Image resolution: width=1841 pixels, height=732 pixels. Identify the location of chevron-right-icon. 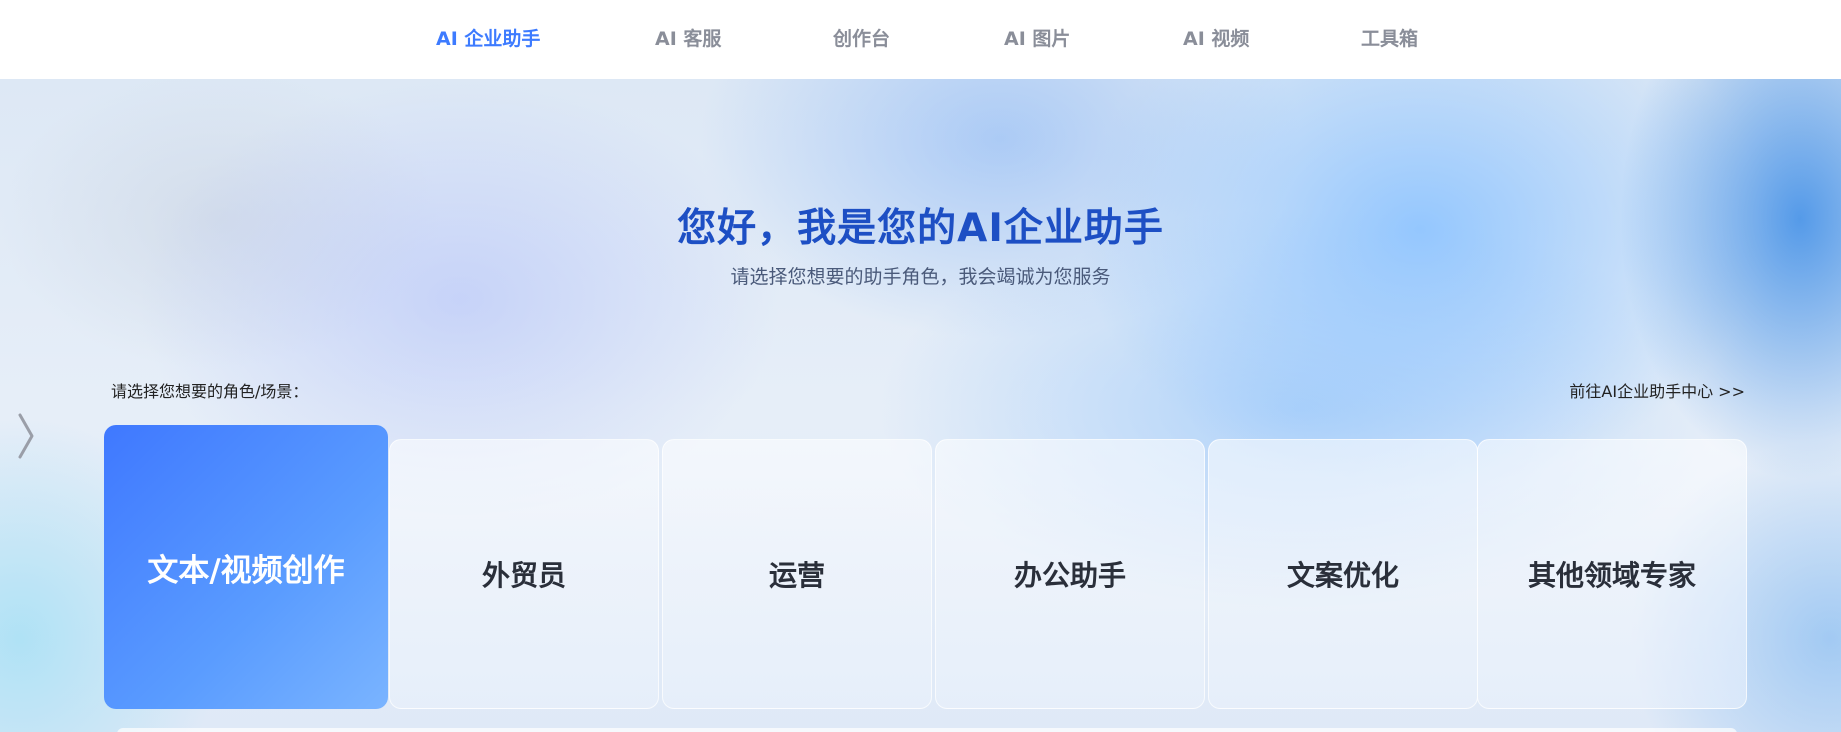
(26, 436).